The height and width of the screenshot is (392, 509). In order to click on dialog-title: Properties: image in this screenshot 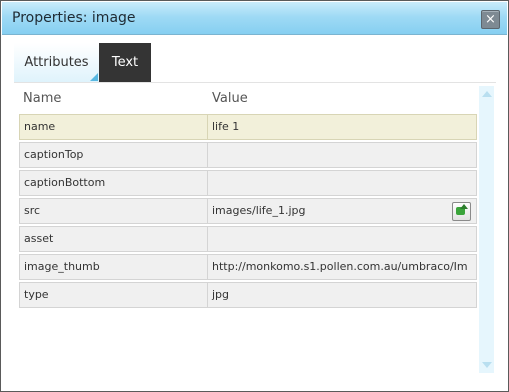, I will do `click(74, 18)`.